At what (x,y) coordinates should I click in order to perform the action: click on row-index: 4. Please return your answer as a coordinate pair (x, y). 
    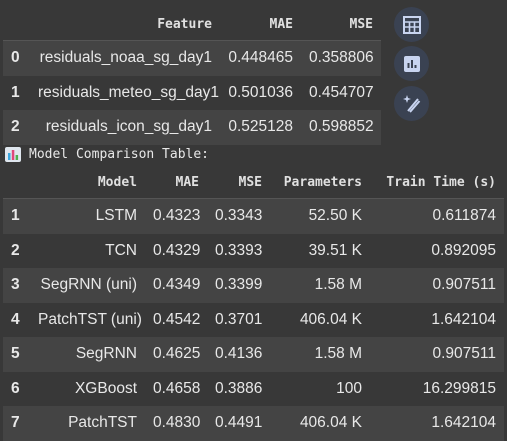
    Looking at the image, I should click on (15, 319).